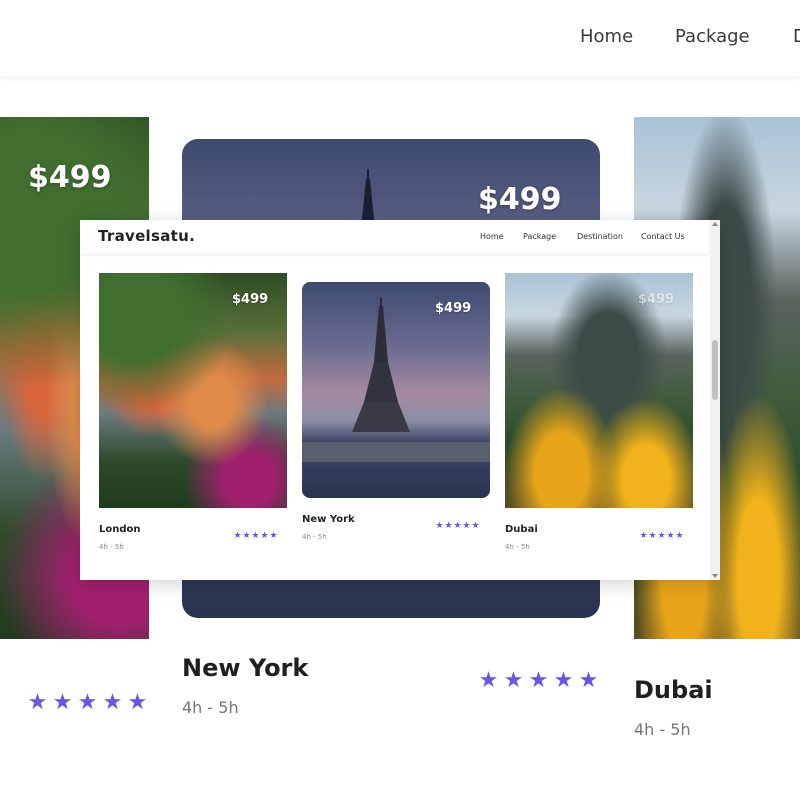  Describe the element at coordinates (600, 236) in the screenshot. I see `nav-destination-link: Destination` at that location.